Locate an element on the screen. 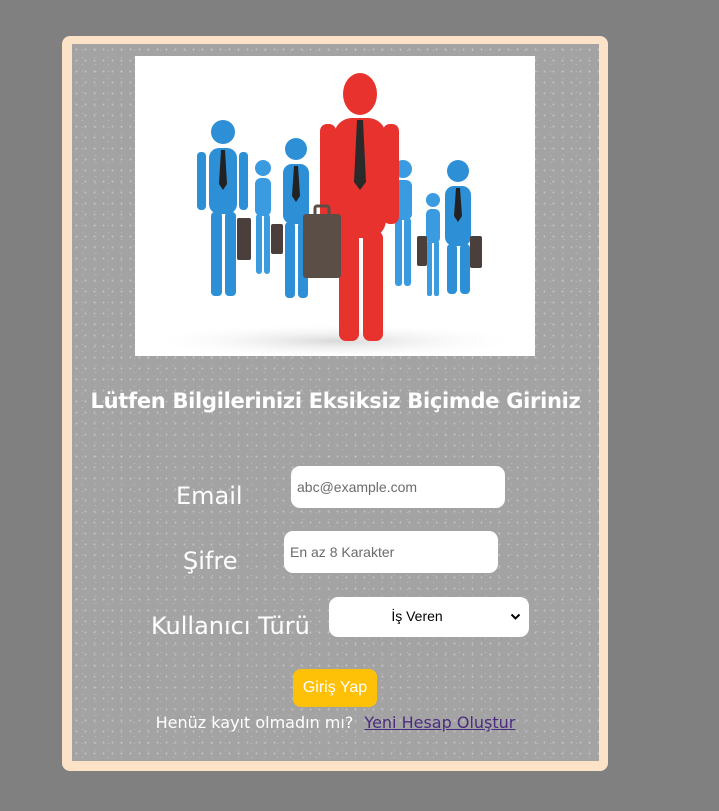 The width and height of the screenshot is (719, 811). user-type-selected-value: İş Veren is located at coordinates (417, 616).